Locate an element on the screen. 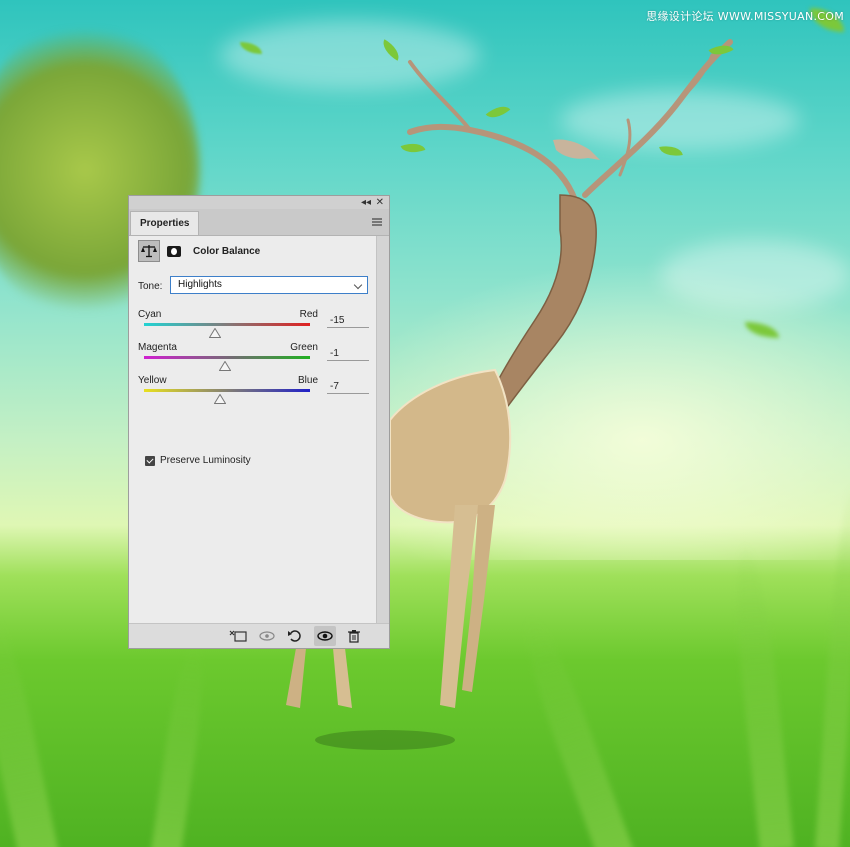 The width and height of the screenshot is (850, 847). slider-magenta-green: Magenta Green -1 is located at coordinates (254, 359).